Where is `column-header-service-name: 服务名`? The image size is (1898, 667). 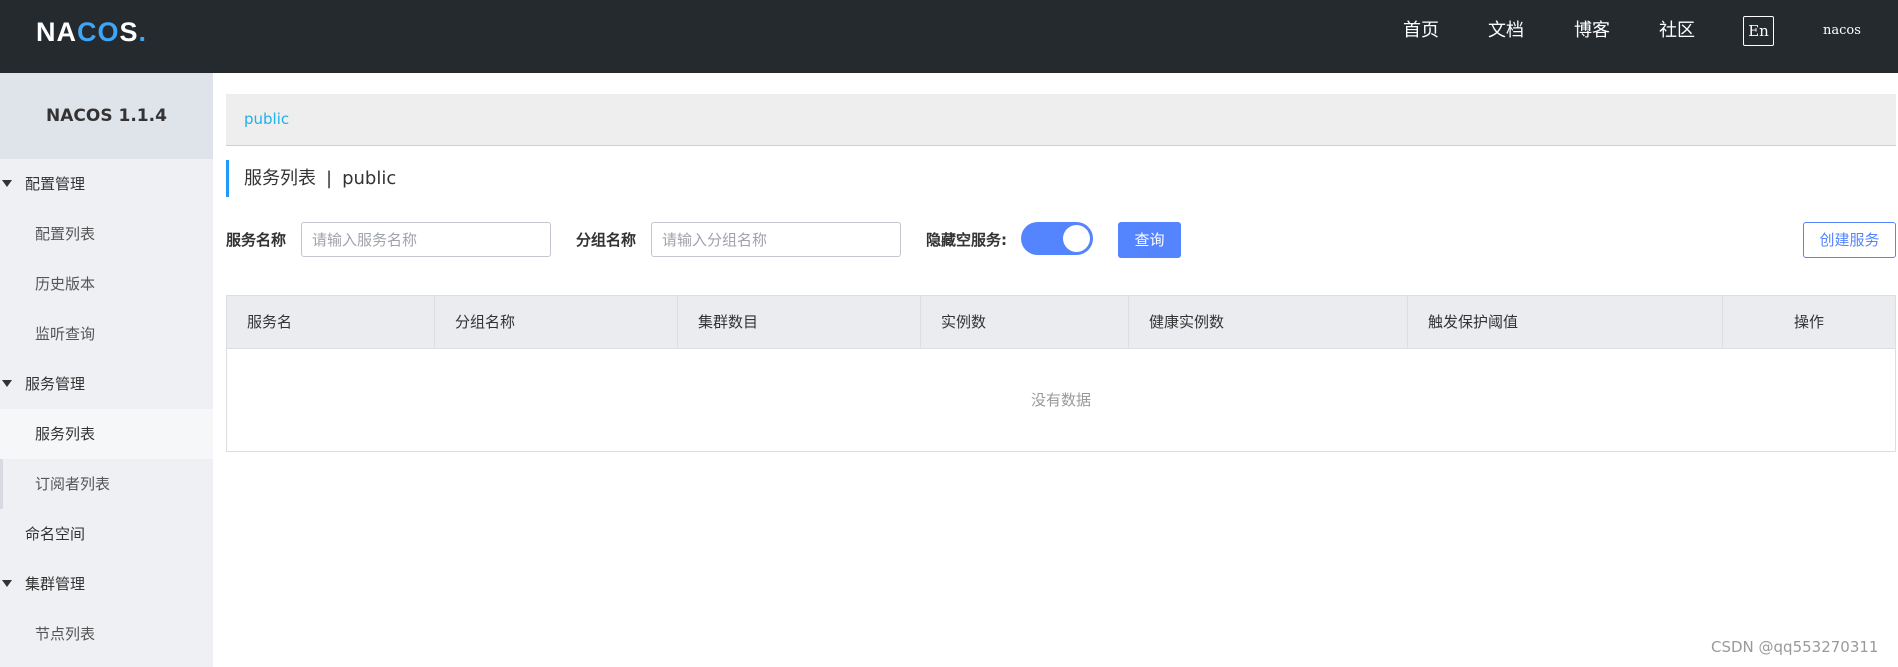
column-header-service-name: 服务名 is located at coordinates (331, 322).